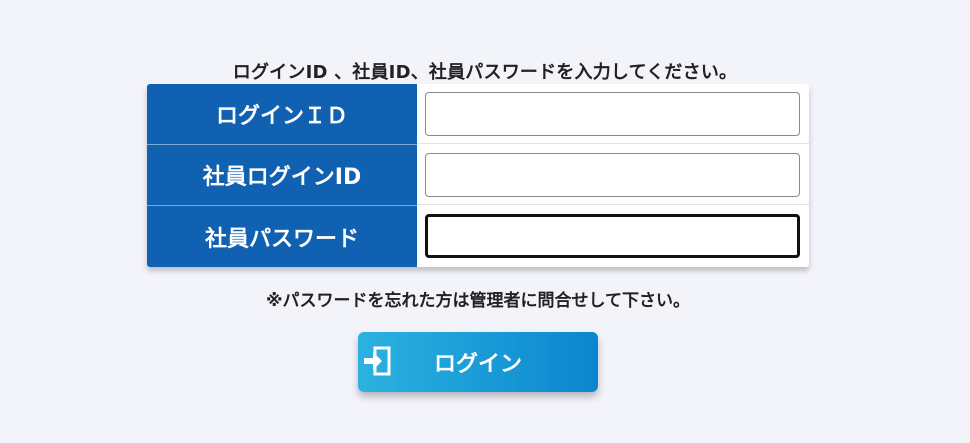 This screenshot has width=970, height=443. Describe the element at coordinates (282, 175) in the screenshot. I see `employee-login-id-label: 社員ログインID` at that location.